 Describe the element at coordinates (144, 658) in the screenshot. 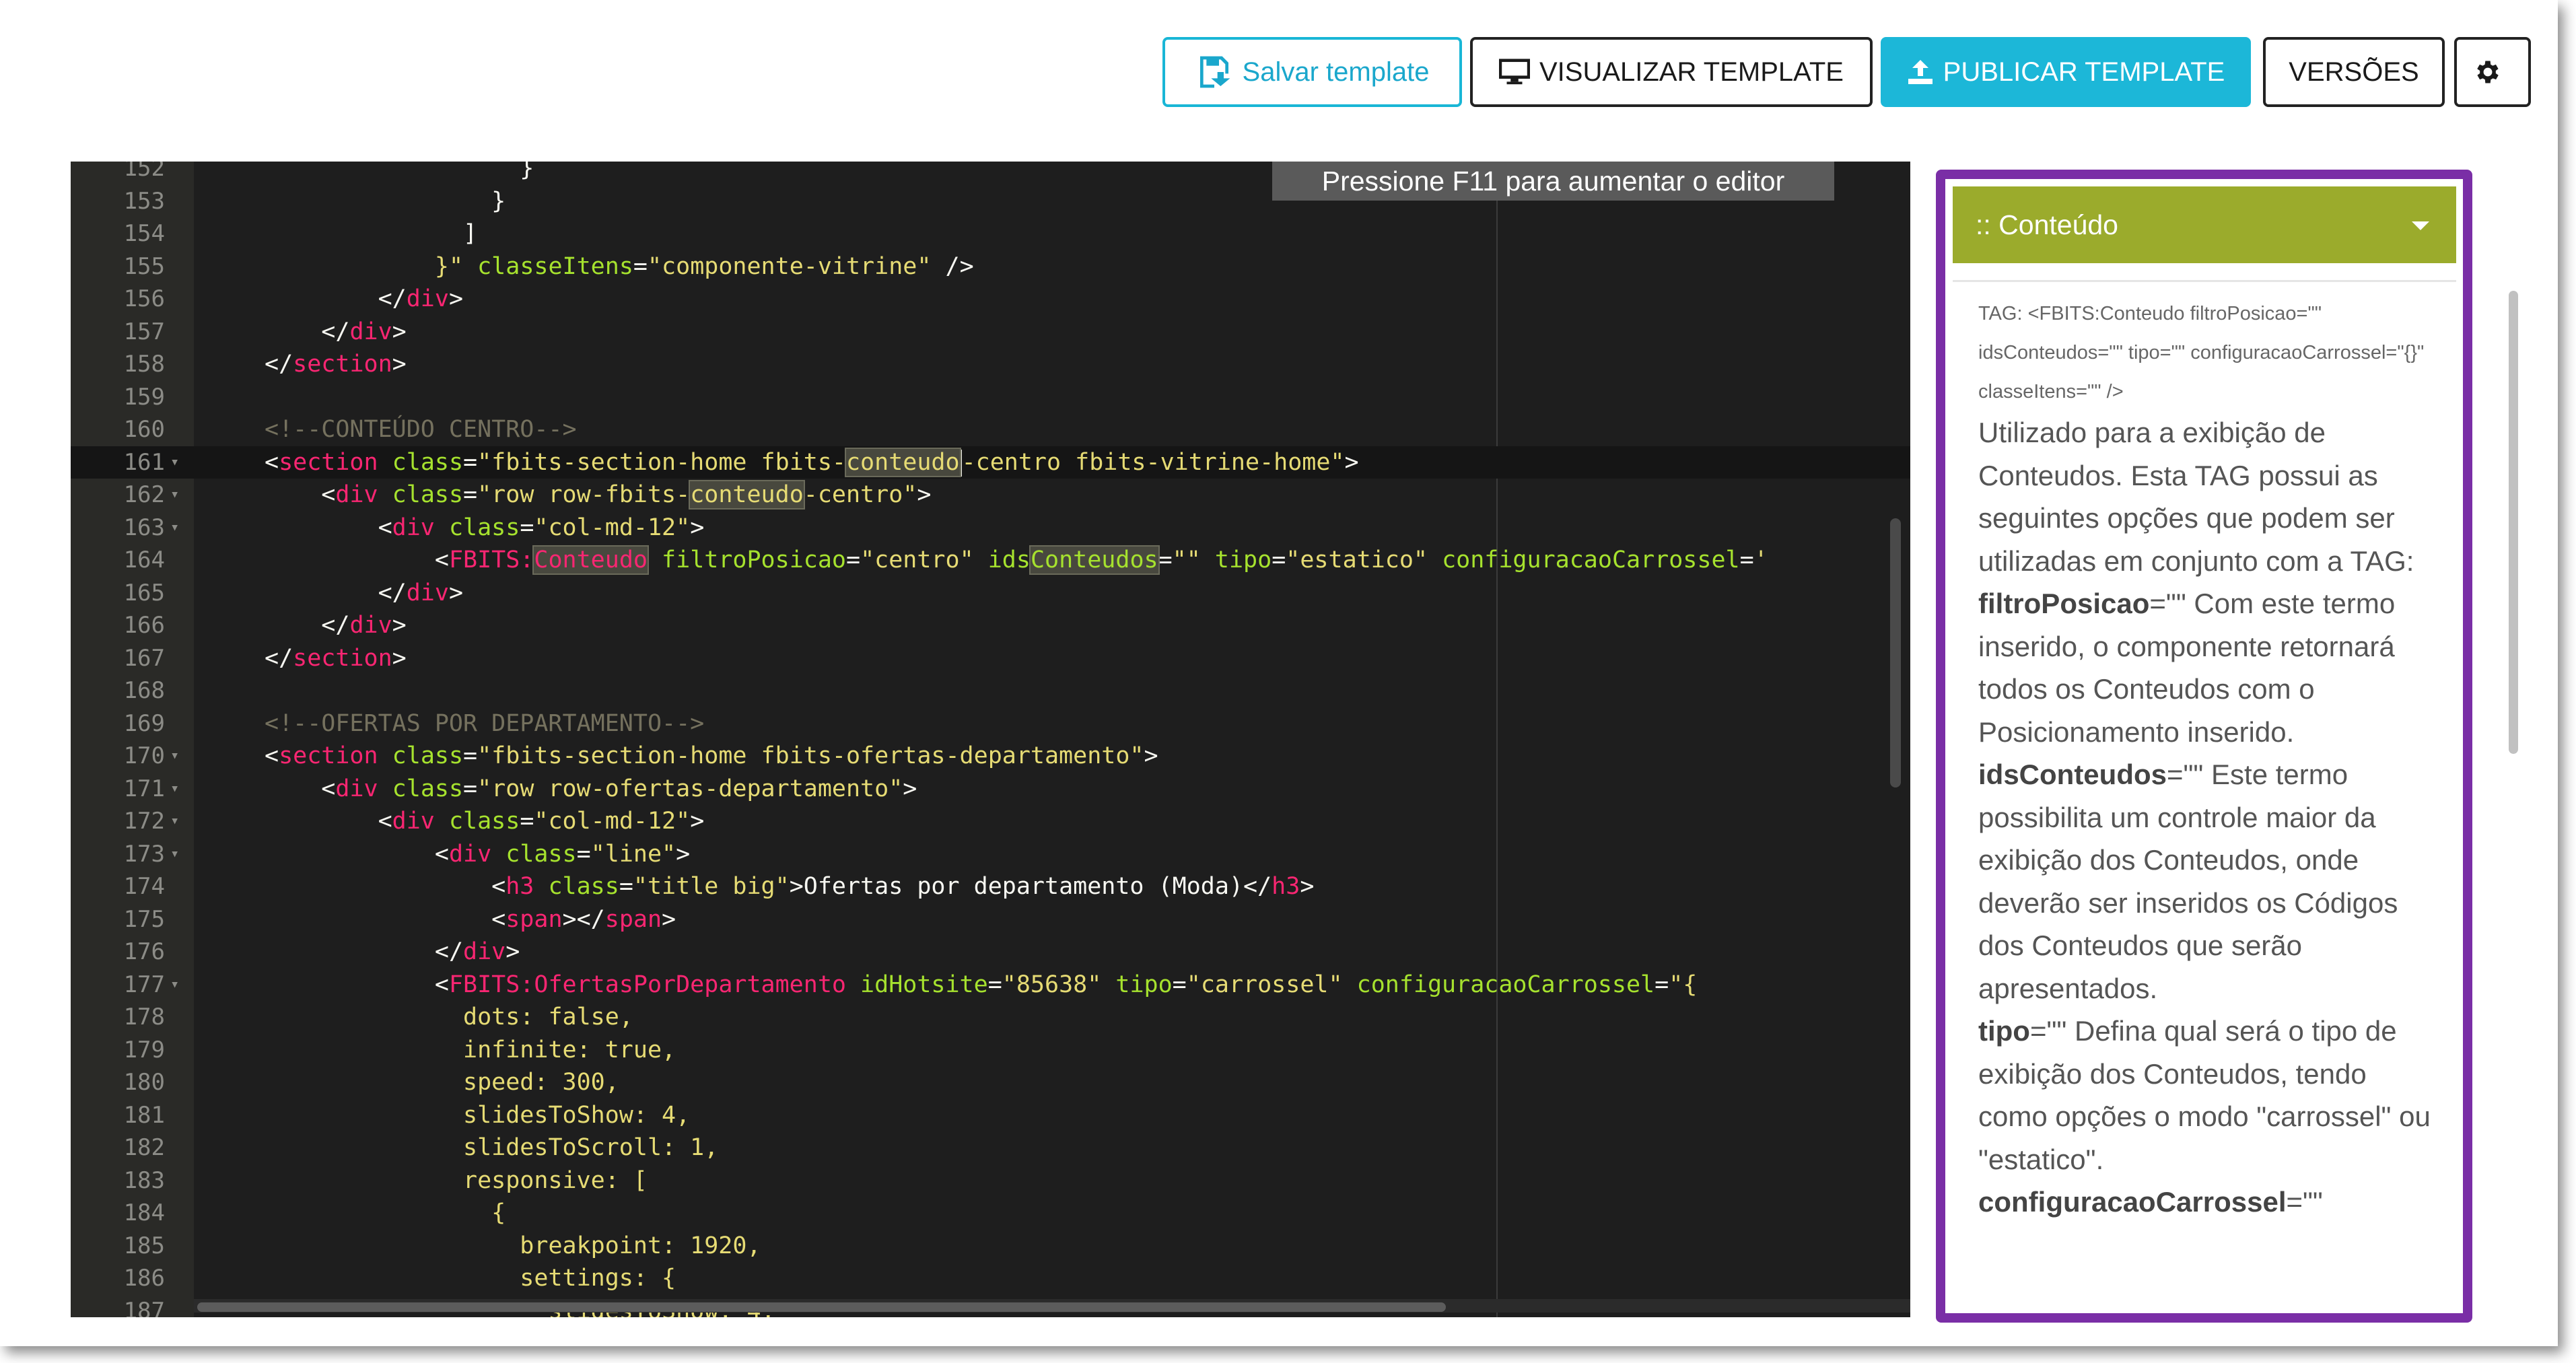

I see `line-number: 167` at that location.